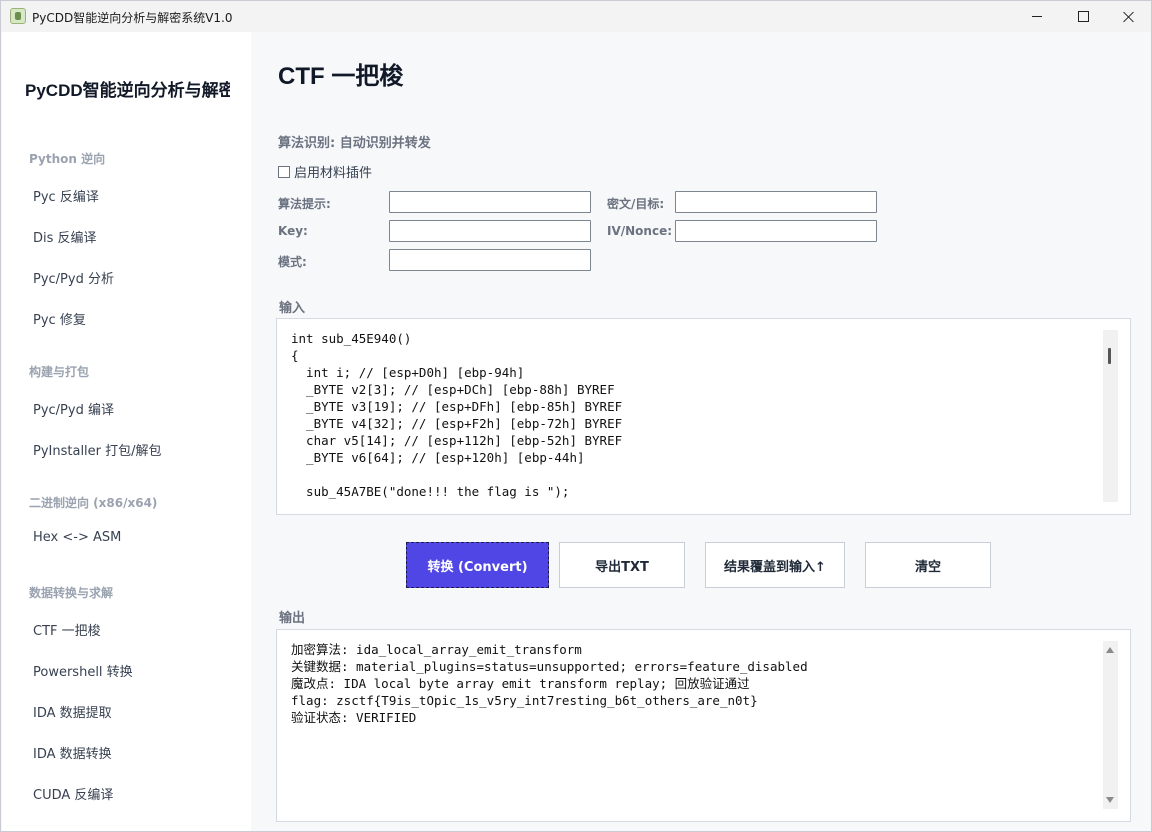  Describe the element at coordinates (293, 231) in the screenshot. I see `key-label: Key:` at that location.